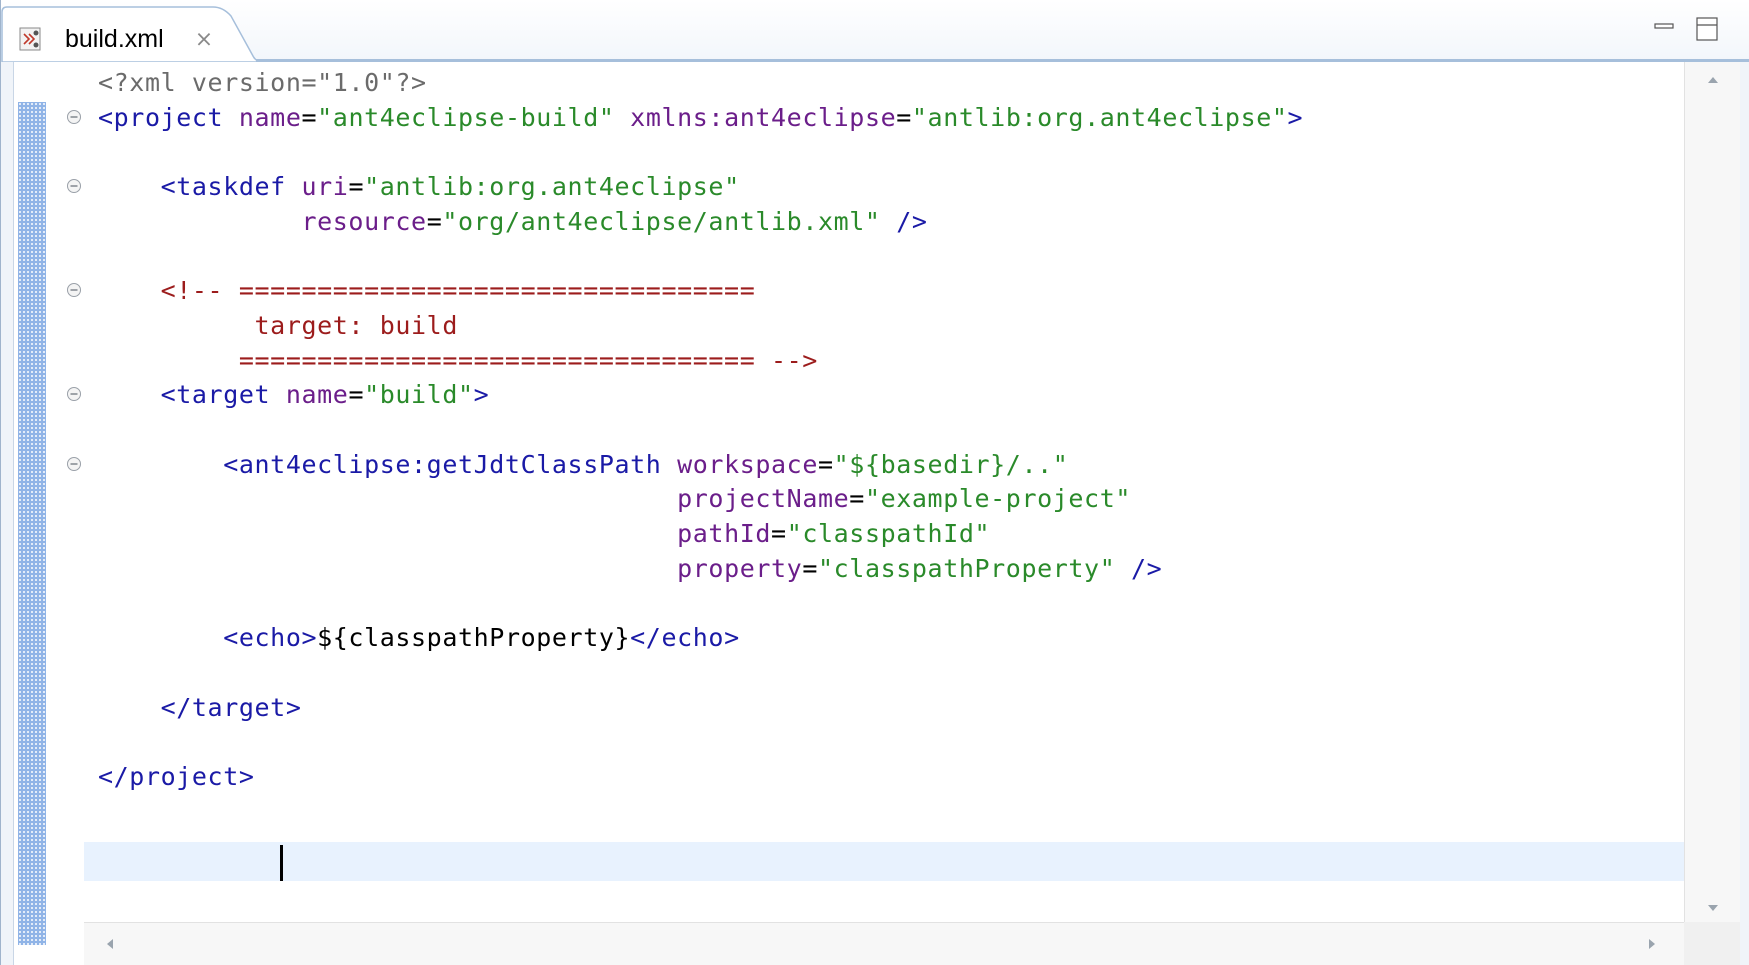 Image resolution: width=1749 pixels, height=965 pixels. What do you see at coordinates (388, 464) in the screenshot?
I see `code-token: <ant4eclipse:getJdtClassPath` at bounding box center [388, 464].